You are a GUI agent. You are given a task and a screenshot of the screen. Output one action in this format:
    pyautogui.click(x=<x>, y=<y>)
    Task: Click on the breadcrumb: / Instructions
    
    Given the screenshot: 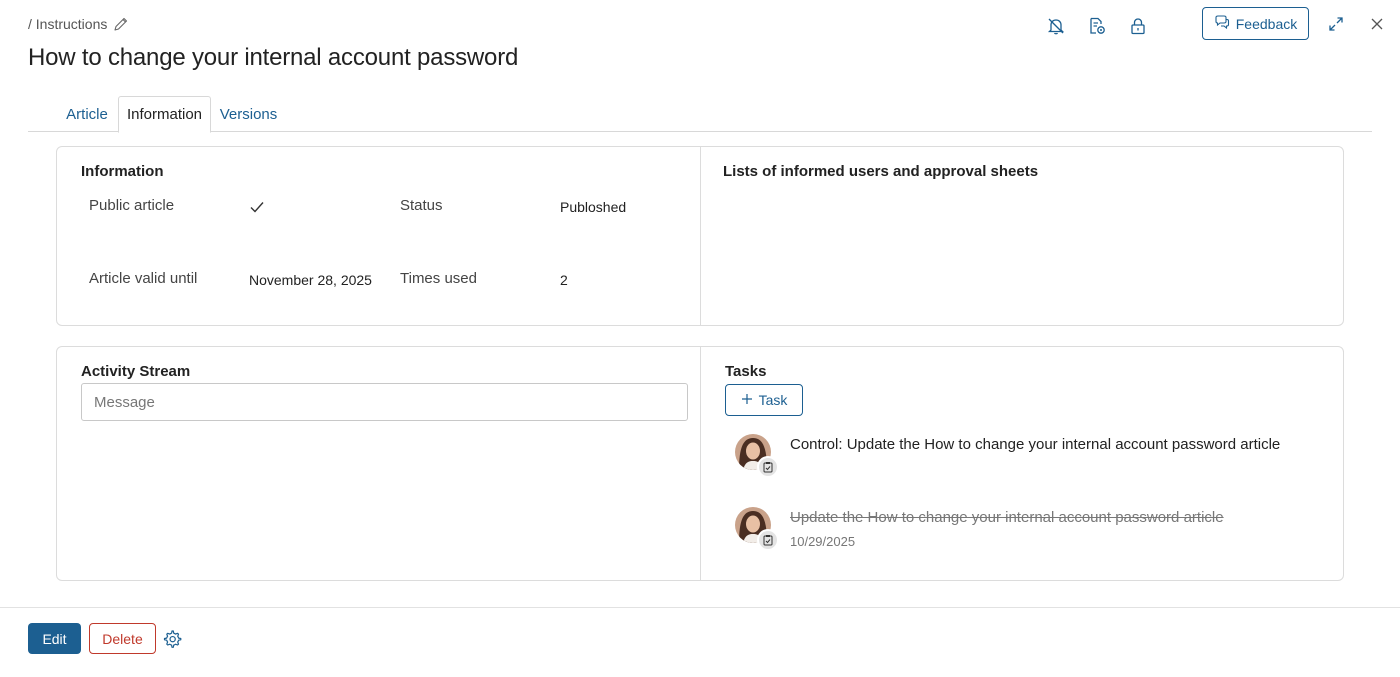 What is the action you would take?
    pyautogui.click(x=78, y=24)
    